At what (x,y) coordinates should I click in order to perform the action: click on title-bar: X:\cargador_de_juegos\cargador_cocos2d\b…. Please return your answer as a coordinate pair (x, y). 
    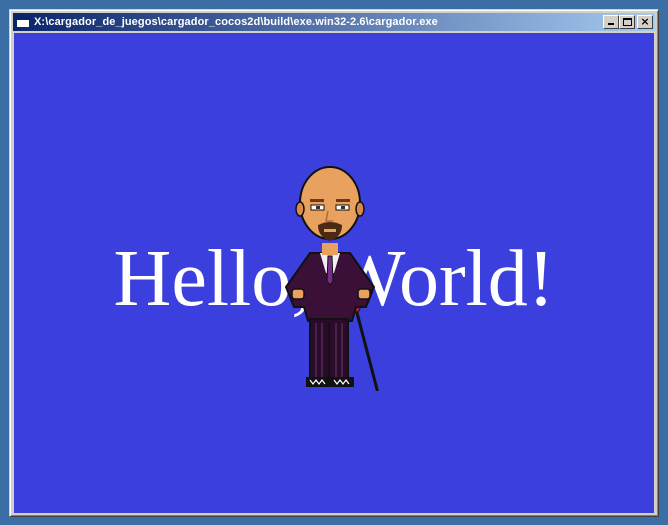
    Looking at the image, I should click on (334, 22).